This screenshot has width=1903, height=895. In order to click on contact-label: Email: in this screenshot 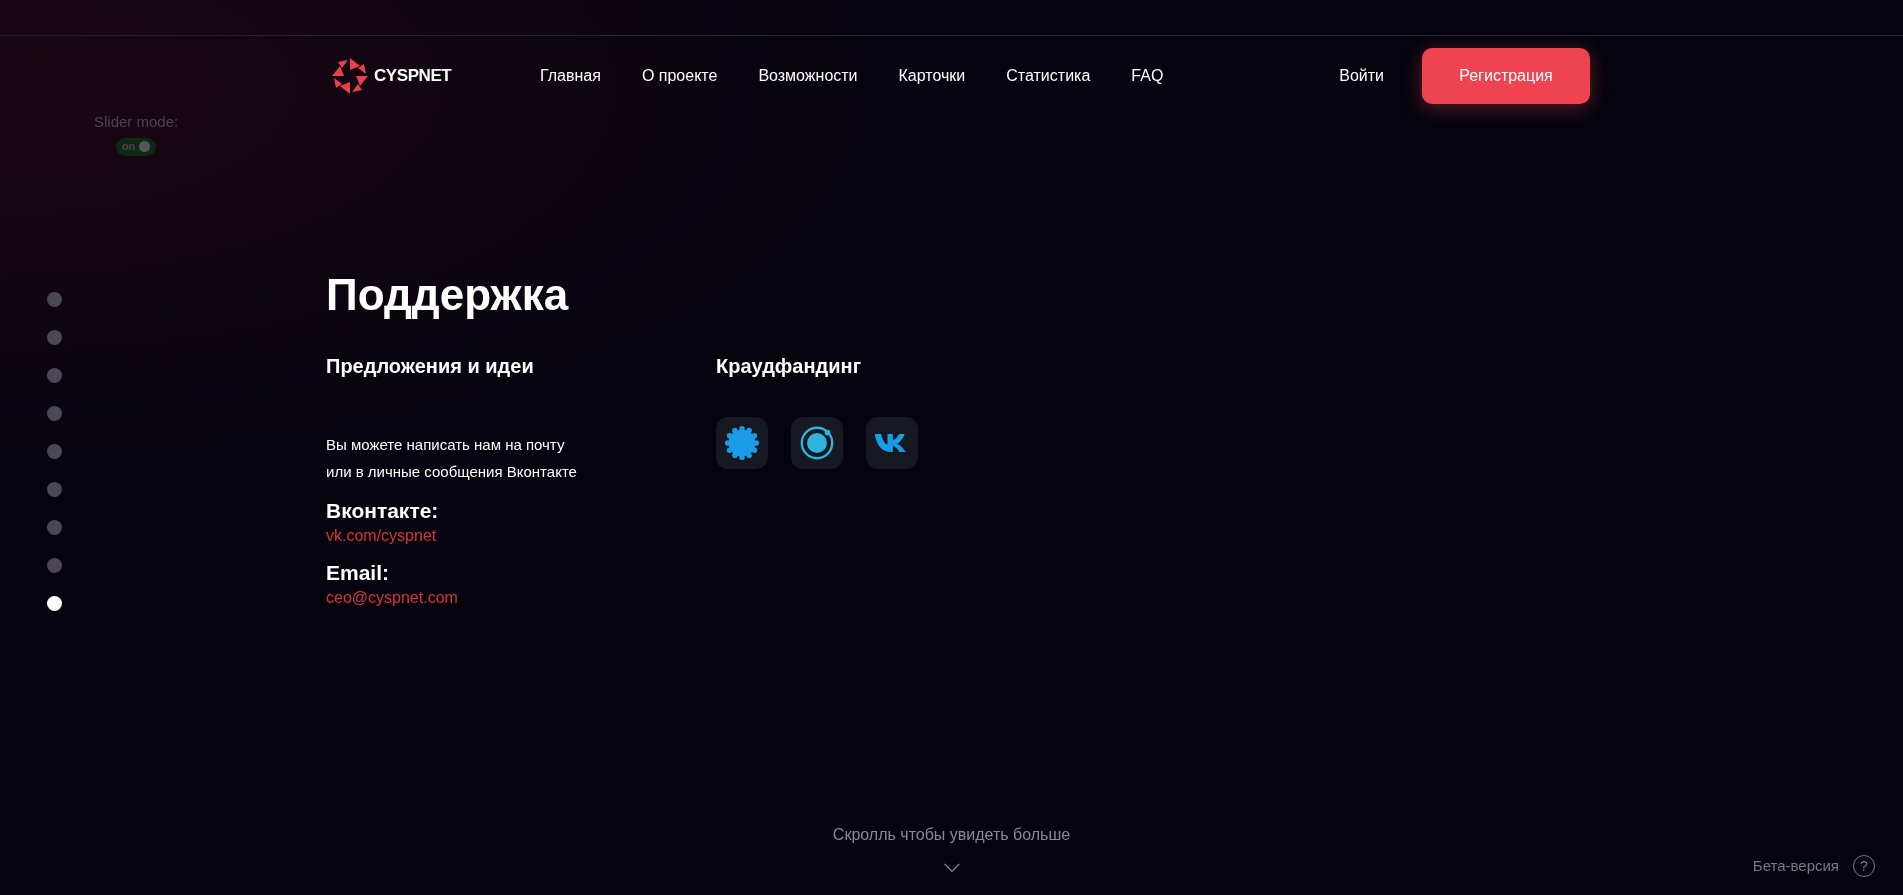, I will do `click(358, 573)`.